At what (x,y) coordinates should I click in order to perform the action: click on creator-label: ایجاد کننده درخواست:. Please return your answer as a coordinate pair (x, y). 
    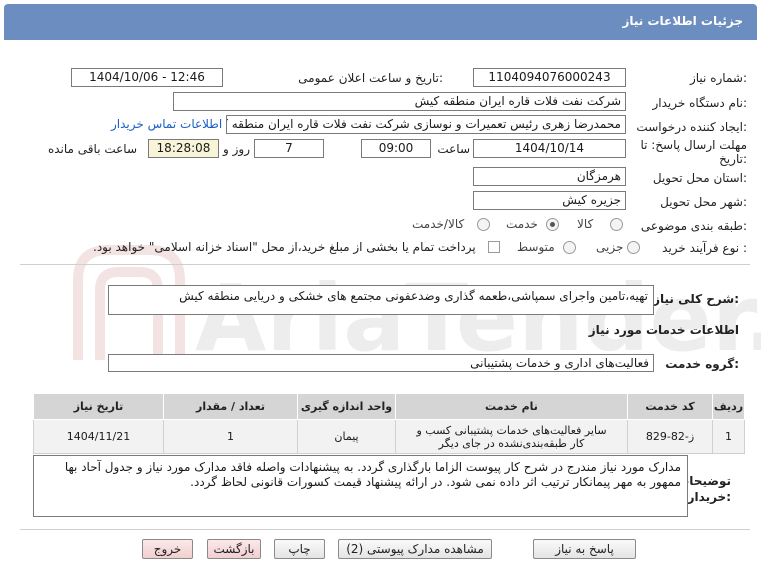
    Looking at the image, I should click on (691, 127).